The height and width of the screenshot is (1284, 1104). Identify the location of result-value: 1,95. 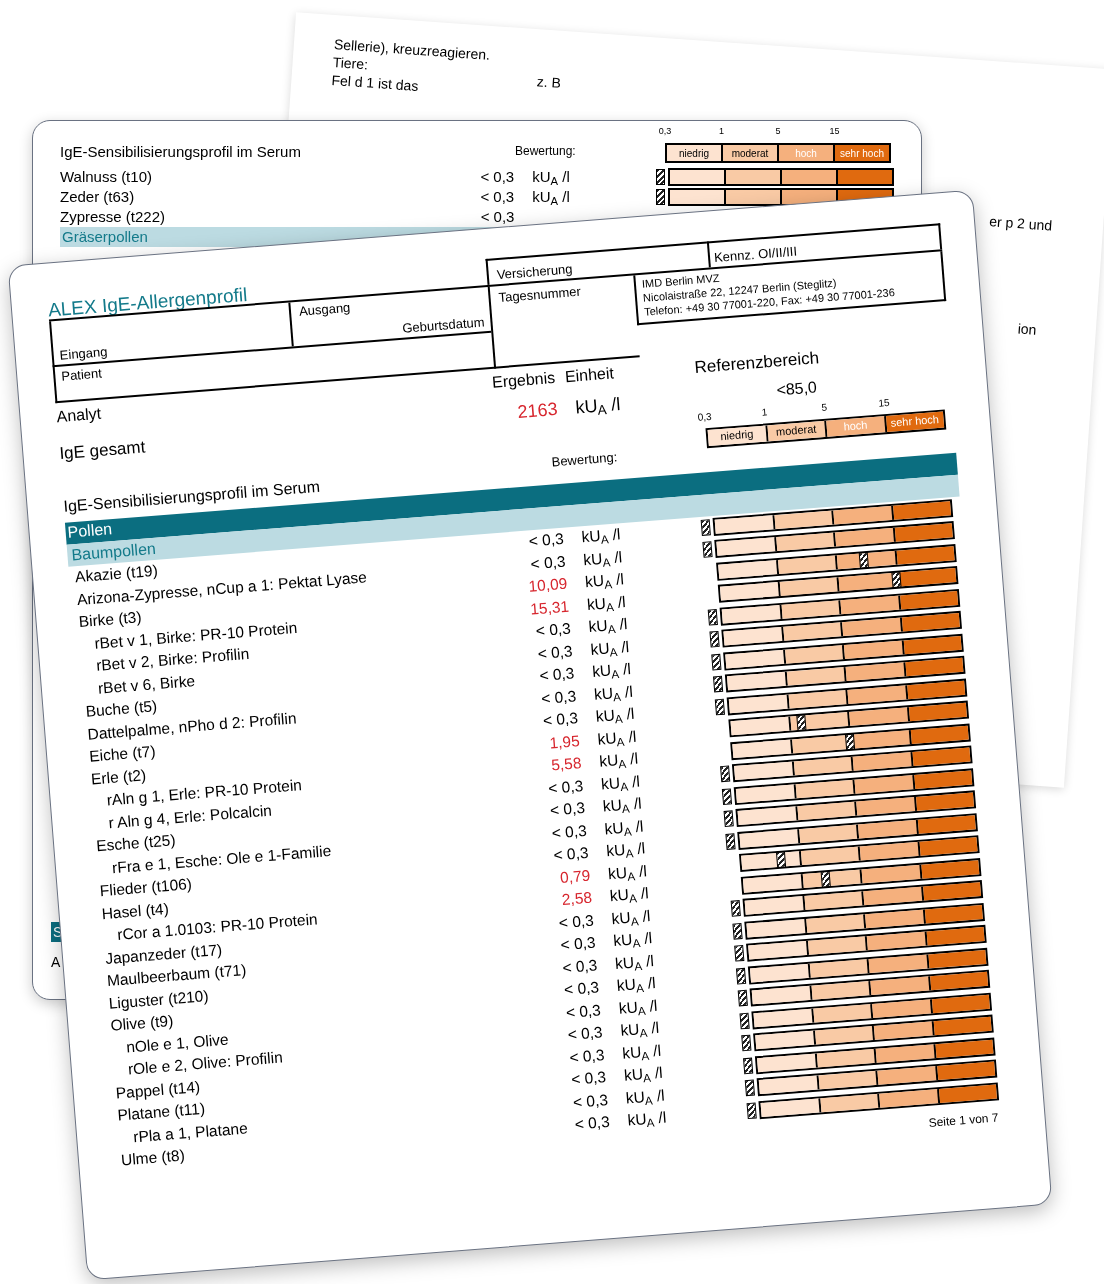
(564, 742).